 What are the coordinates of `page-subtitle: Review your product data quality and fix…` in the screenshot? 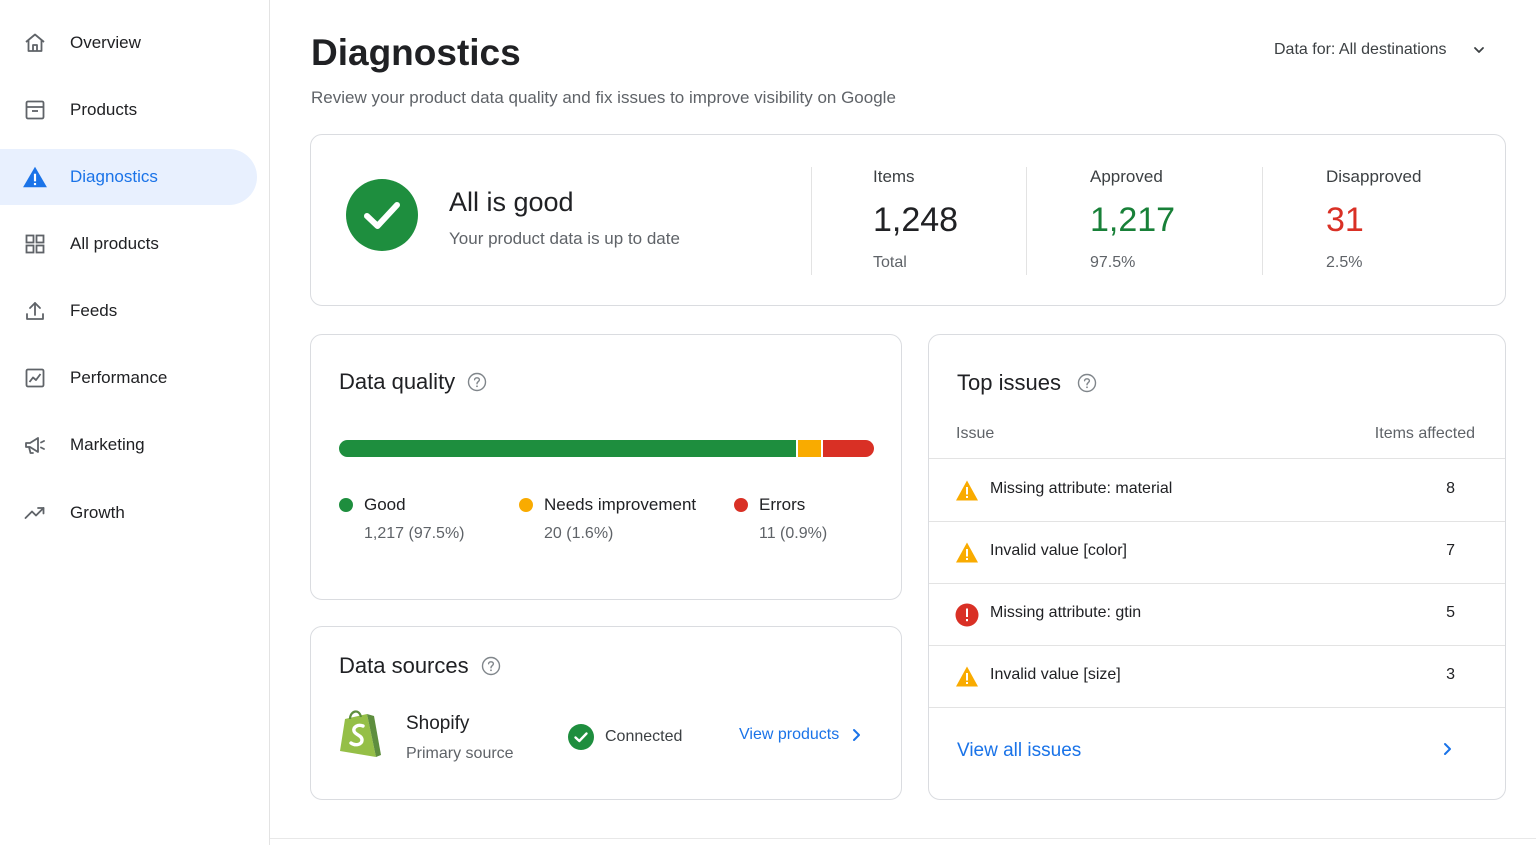 It's located at (603, 97).